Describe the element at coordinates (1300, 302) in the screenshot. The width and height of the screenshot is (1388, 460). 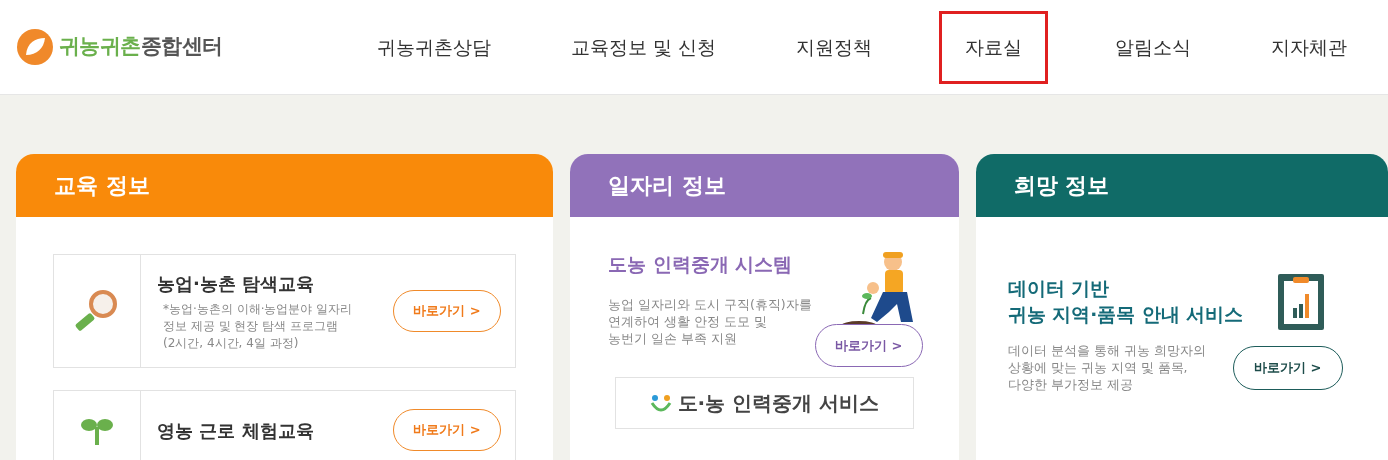
I see `clipboard-chart-icon` at that location.